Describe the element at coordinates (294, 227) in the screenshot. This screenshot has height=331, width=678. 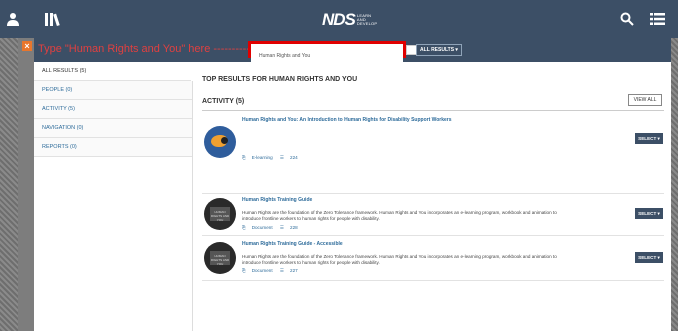
I see `result-views: 228` at that location.